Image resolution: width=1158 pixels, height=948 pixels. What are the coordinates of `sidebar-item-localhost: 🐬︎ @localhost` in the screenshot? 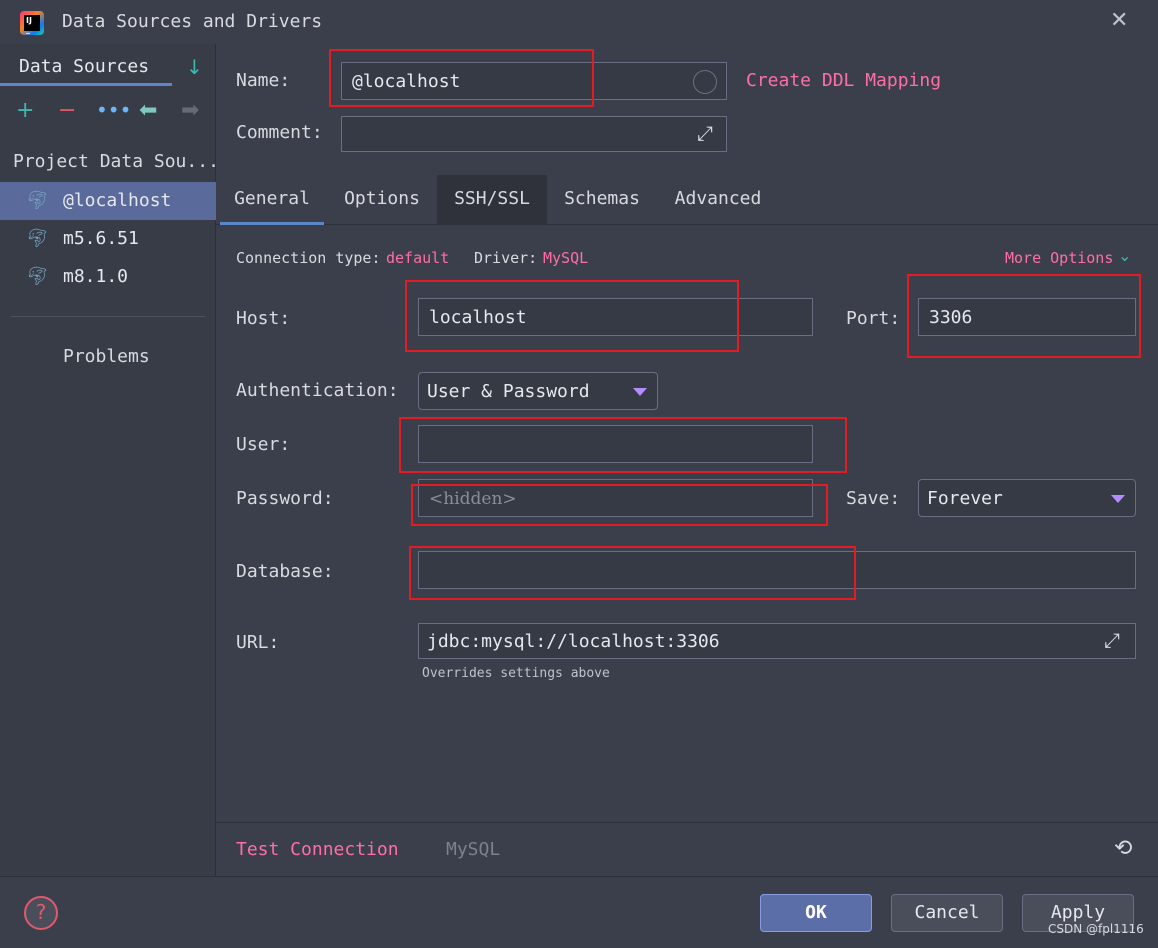 It's located at (108, 201).